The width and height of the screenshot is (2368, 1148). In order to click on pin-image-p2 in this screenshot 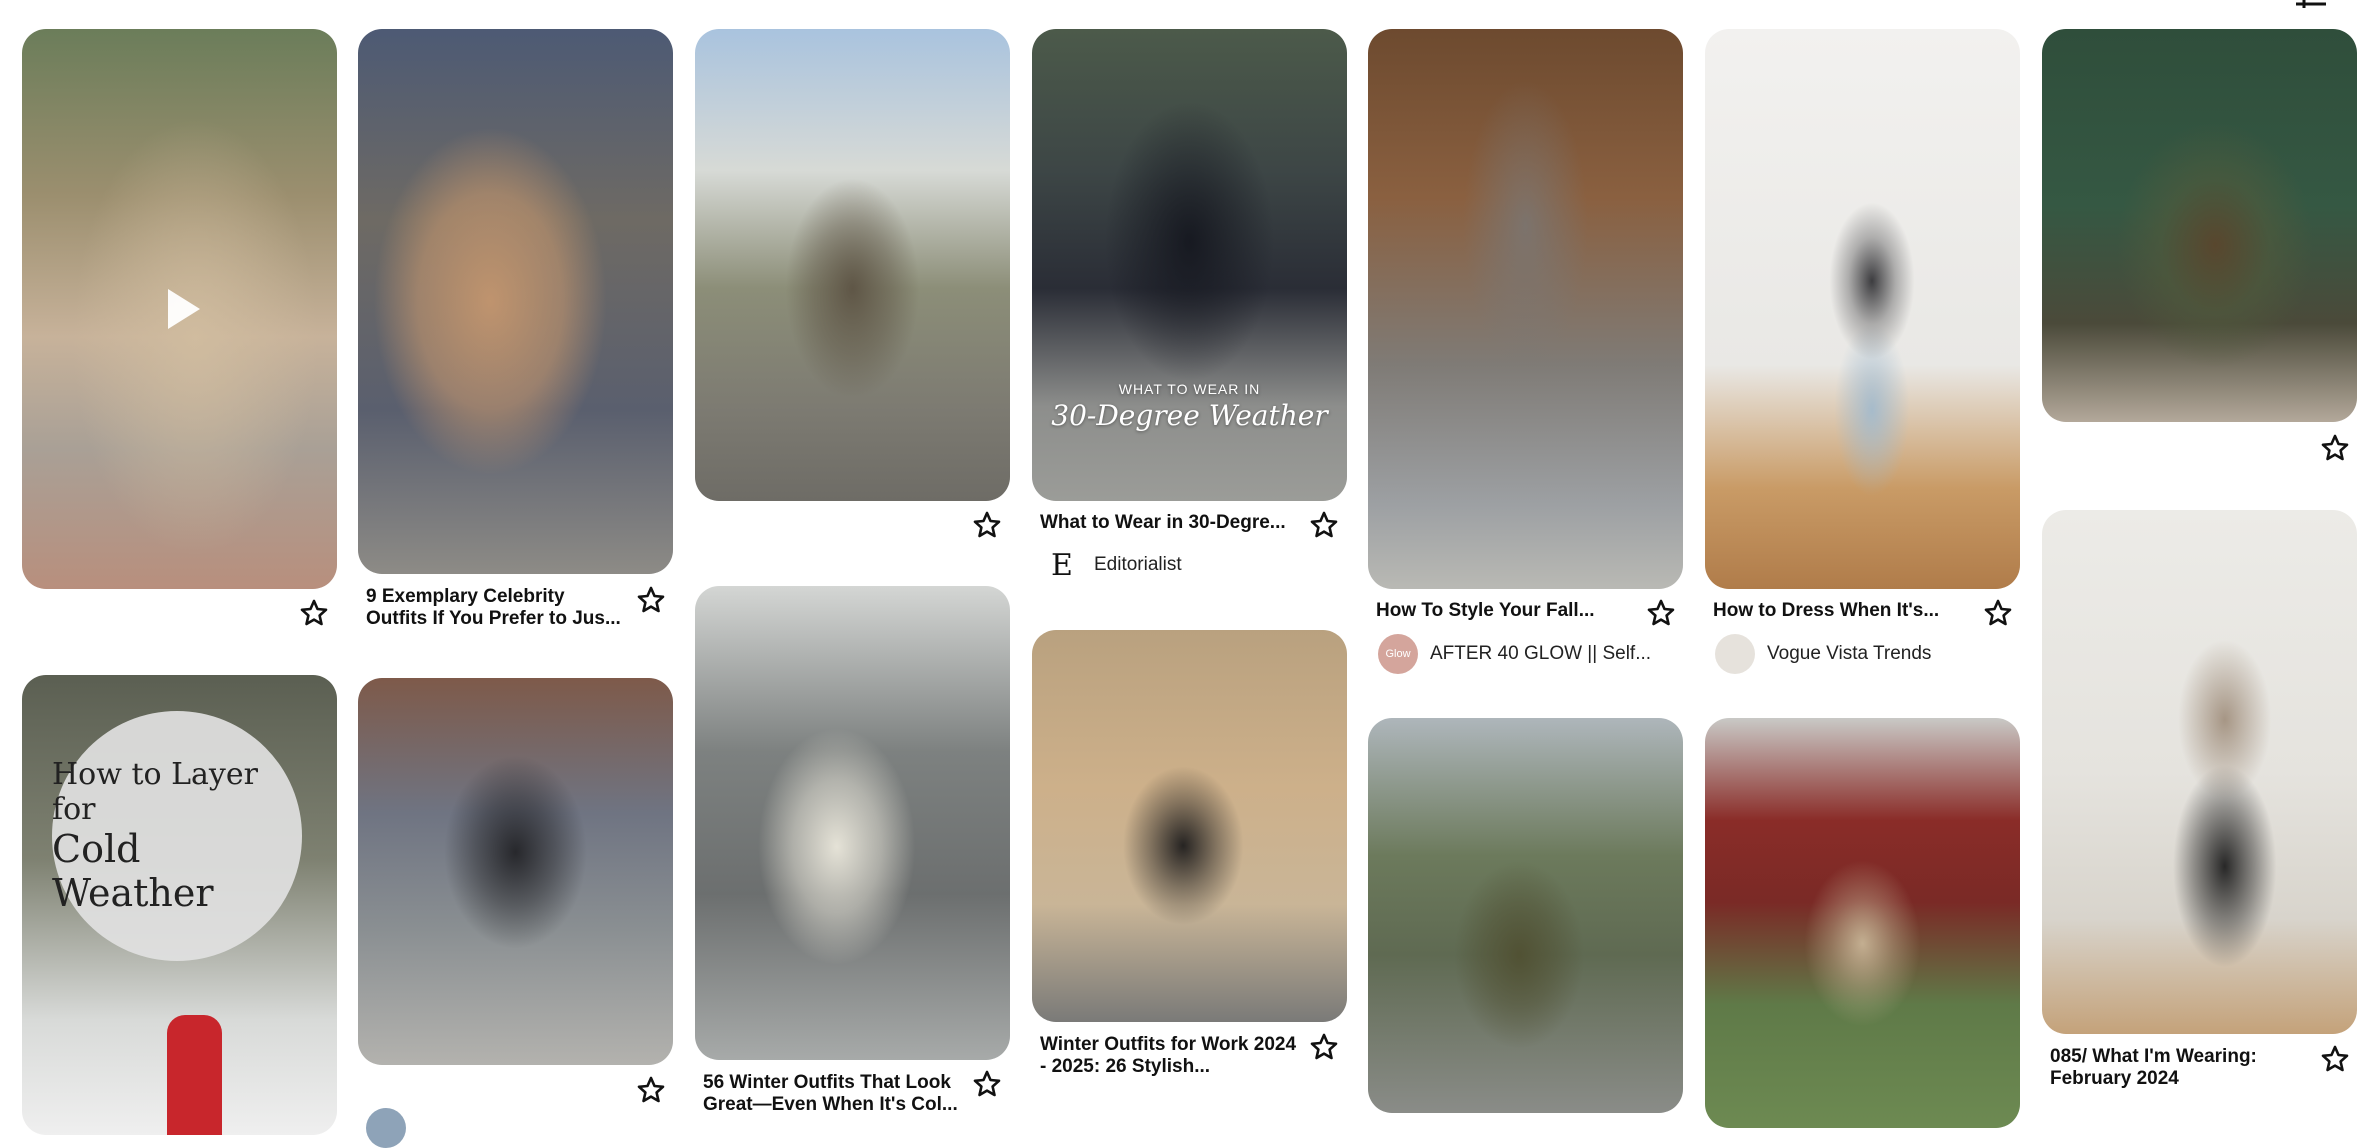, I will do `click(515, 301)`.